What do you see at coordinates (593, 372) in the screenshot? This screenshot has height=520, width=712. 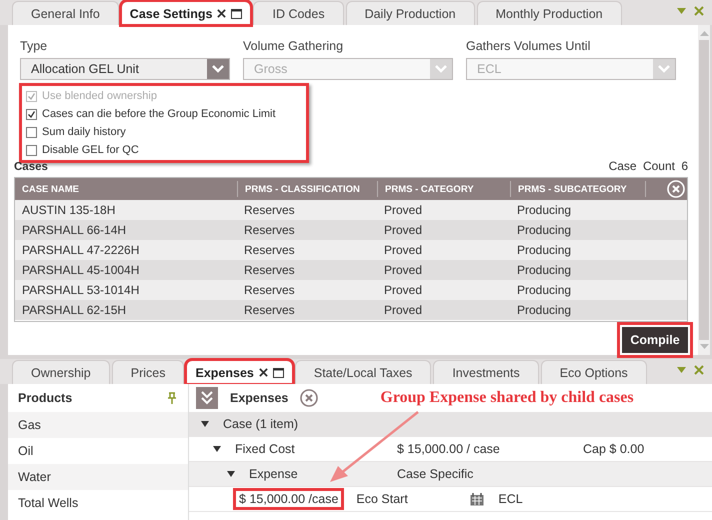 I see `tab: Eco Options` at bounding box center [593, 372].